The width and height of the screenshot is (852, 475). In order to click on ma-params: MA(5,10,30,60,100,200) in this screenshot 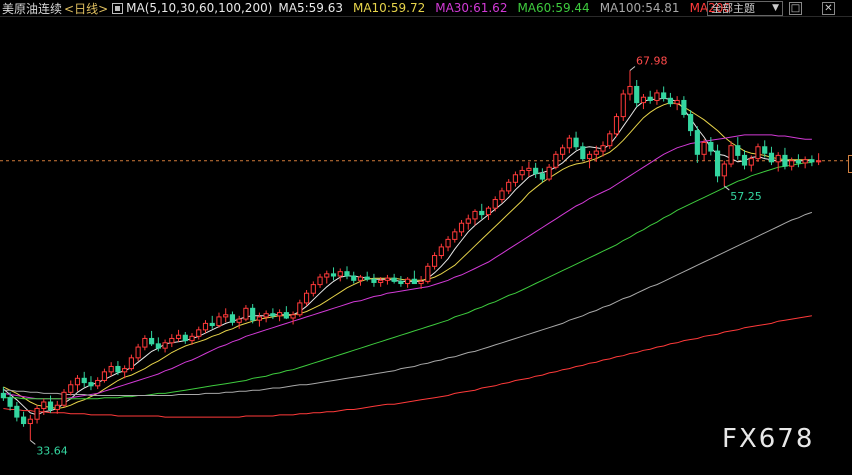, I will do `click(199, 8)`.